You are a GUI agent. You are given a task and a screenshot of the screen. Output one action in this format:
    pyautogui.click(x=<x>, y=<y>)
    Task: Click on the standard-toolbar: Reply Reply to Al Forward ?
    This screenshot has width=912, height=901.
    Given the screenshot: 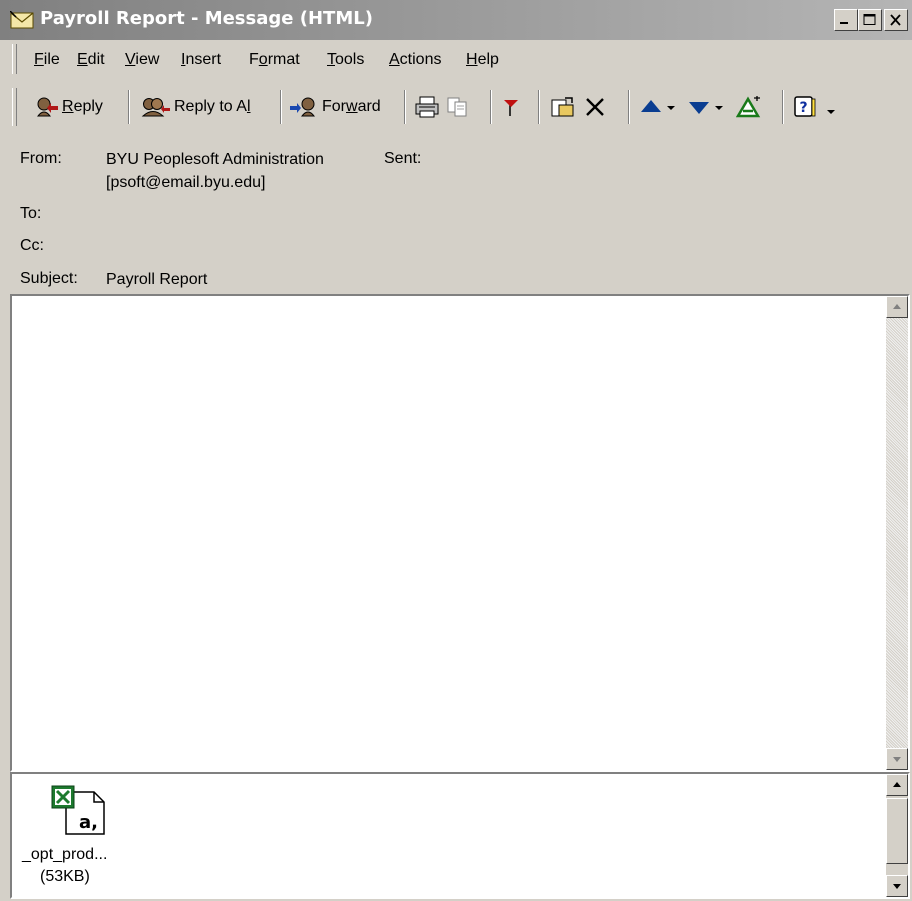 What is the action you would take?
    pyautogui.click(x=456, y=108)
    